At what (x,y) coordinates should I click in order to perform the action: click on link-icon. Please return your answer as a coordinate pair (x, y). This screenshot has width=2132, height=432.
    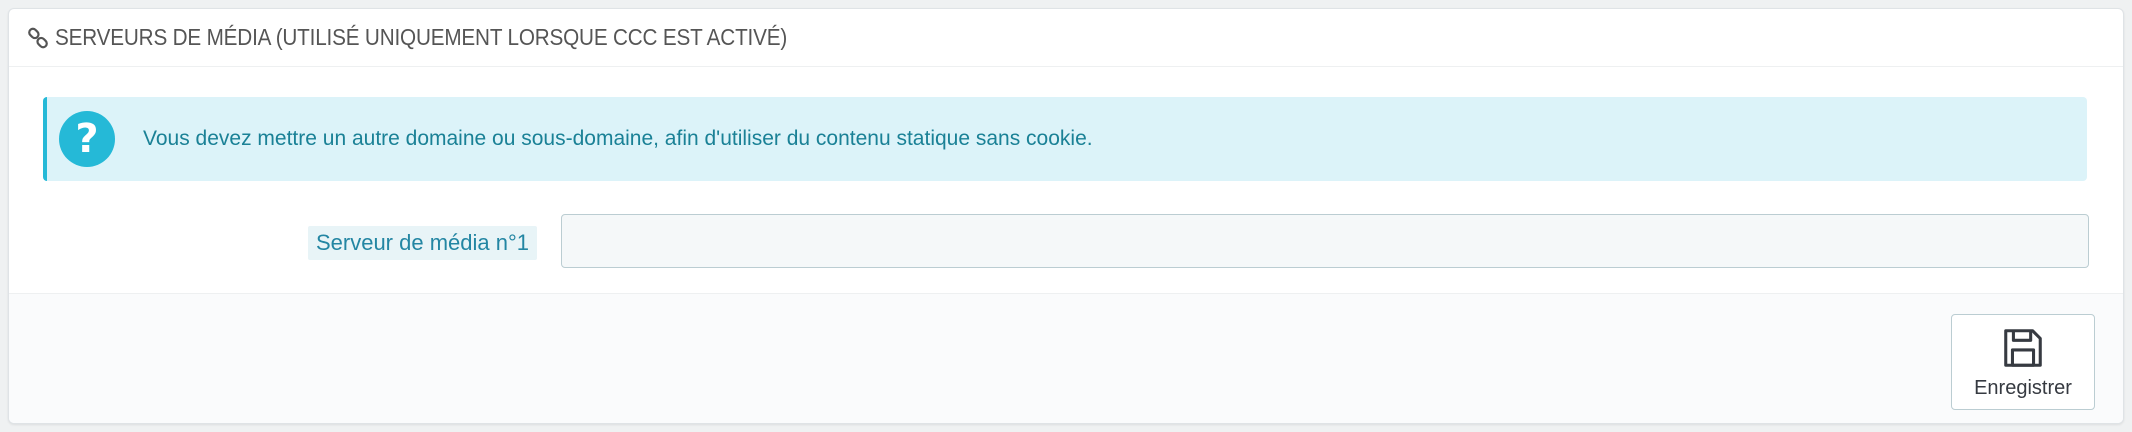
    Looking at the image, I should click on (38, 38).